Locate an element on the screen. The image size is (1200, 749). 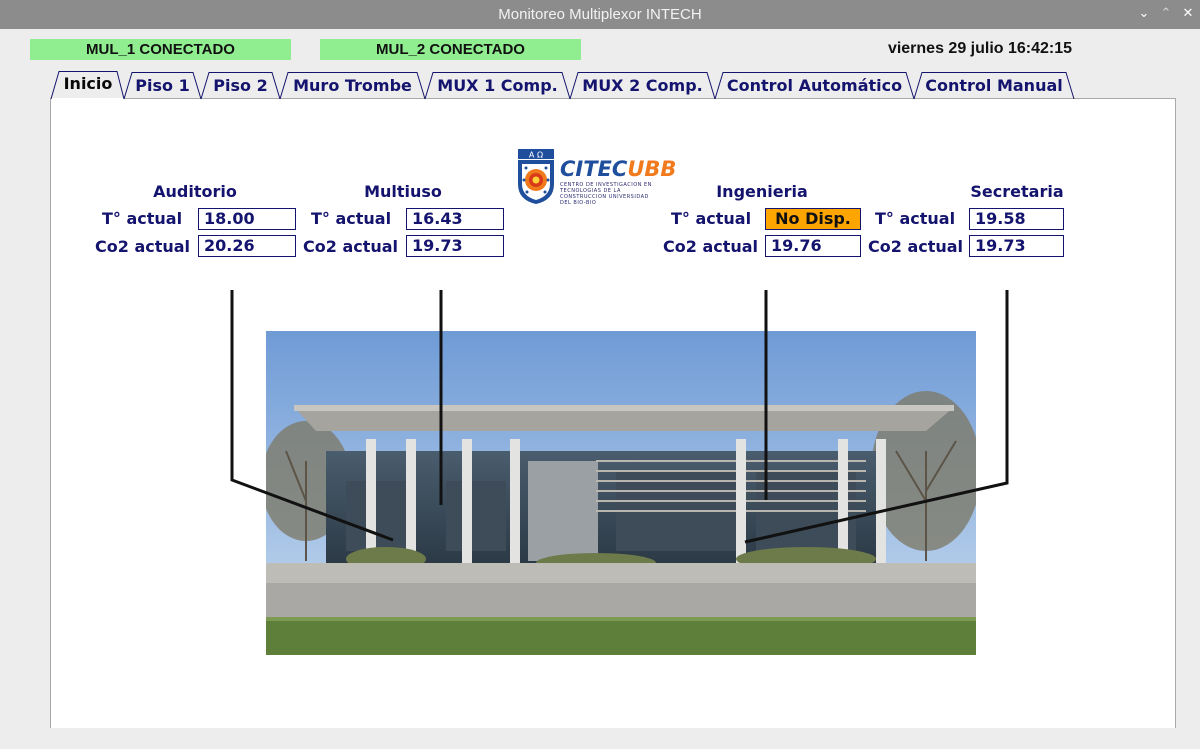
tab-piso-1: Piso 1 is located at coordinates (162, 86).